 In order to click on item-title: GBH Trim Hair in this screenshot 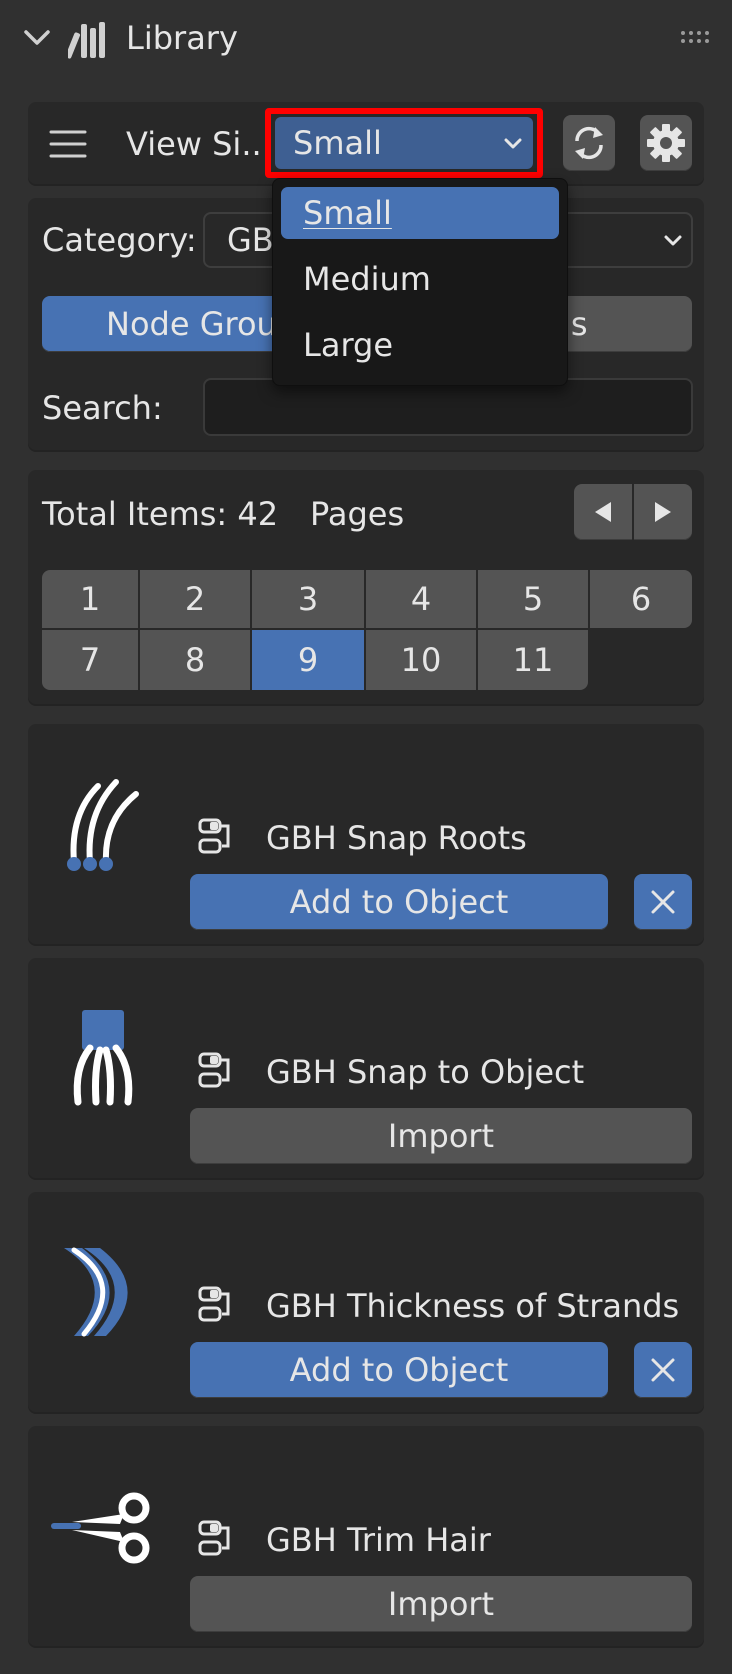, I will do `click(378, 1540)`.